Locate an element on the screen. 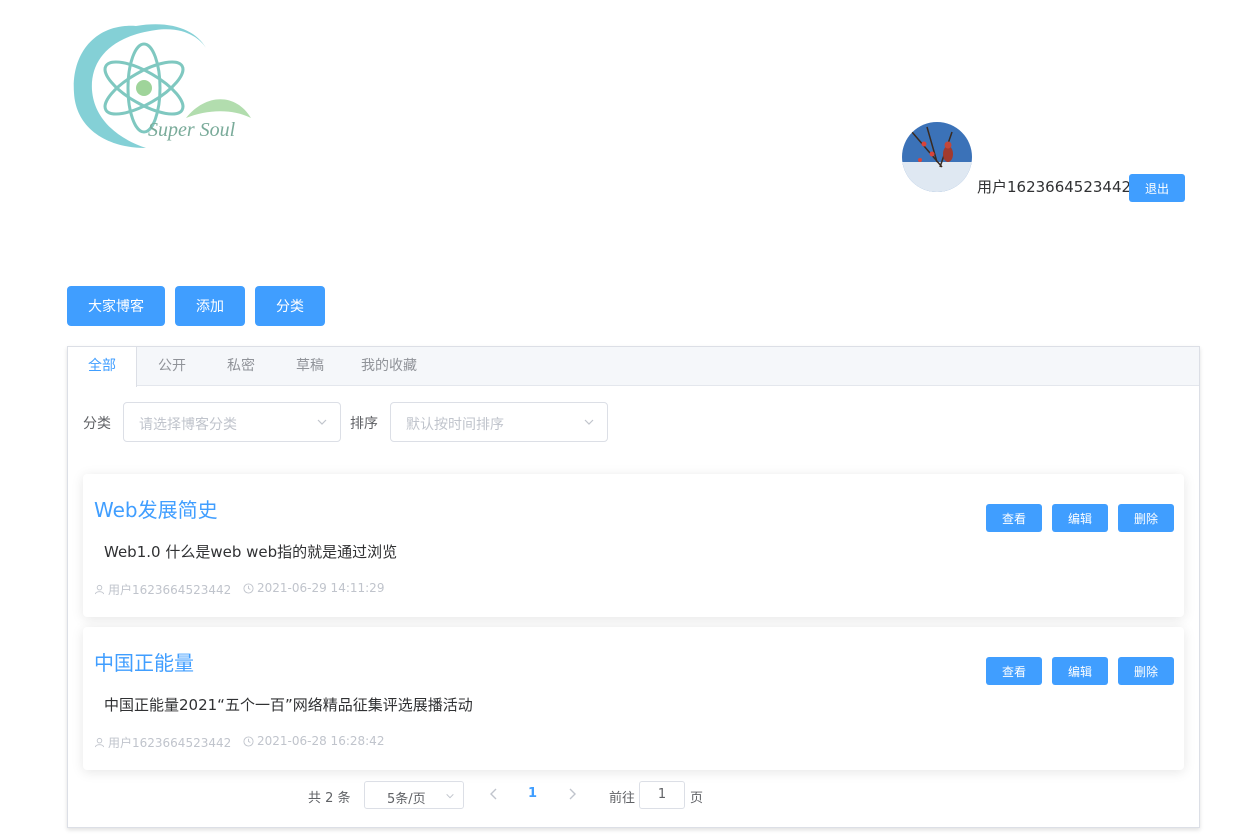 This screenshot has width=1237, height=838. sort-filter-label: 排序 is located at coordinates (364, 424).